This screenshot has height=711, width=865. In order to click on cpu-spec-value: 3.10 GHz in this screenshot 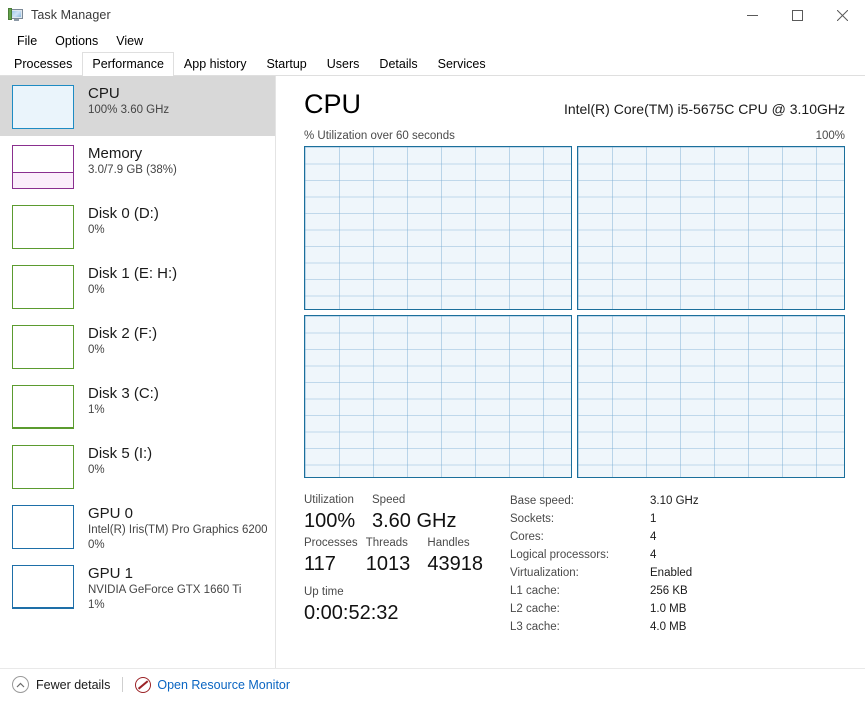, I will do `click(674, 501)`.